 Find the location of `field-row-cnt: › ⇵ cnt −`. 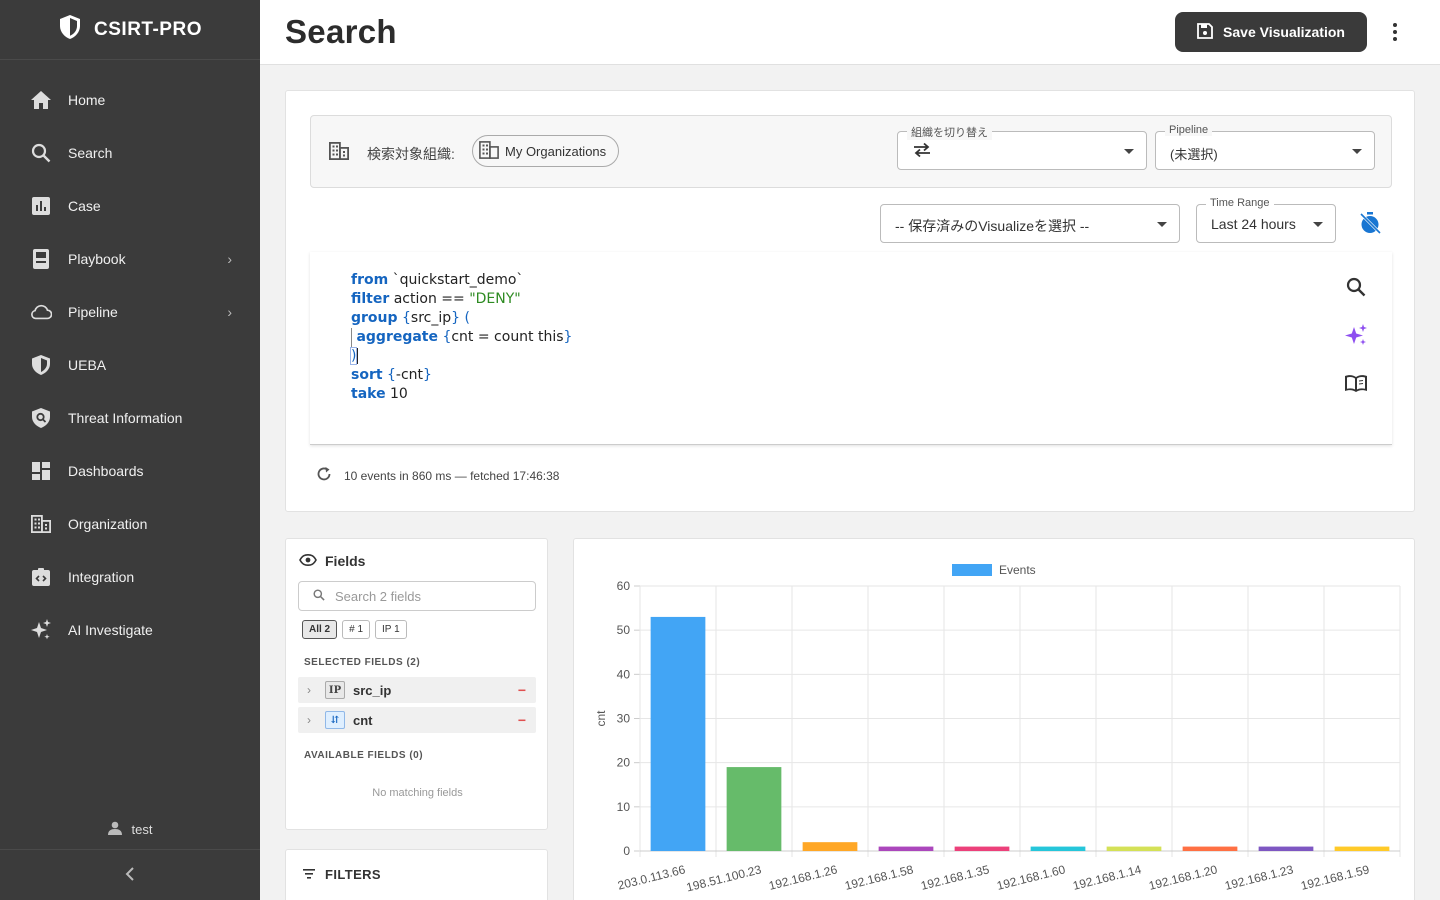

field-row-cnt: › ⇵ cnt − is located at coordinates (417, 720).